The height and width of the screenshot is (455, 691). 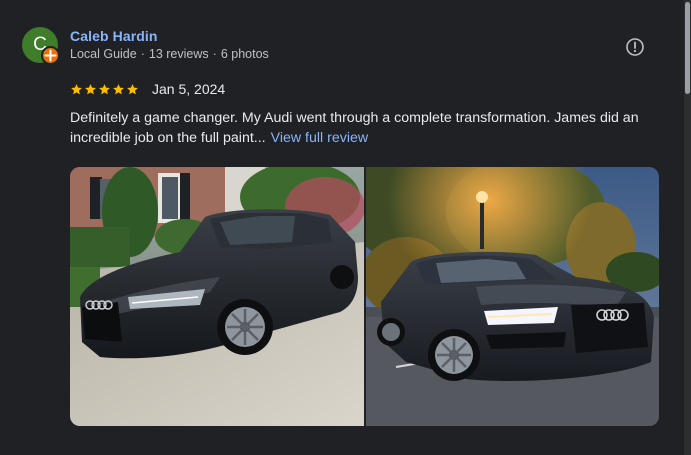 What do you see at coordinates (147, 89) in the screenshot?
I see `rating-row: Jan 5, 2024` at bounding box center [147, 89].